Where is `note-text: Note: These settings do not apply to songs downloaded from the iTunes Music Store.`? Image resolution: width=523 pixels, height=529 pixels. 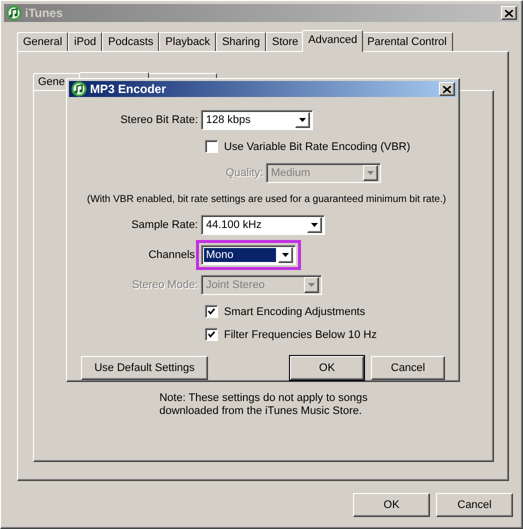 note-text: Note: These settings do not apply to songs downloaded from the iTunes Music Store. is located at coordinates (263, 405).